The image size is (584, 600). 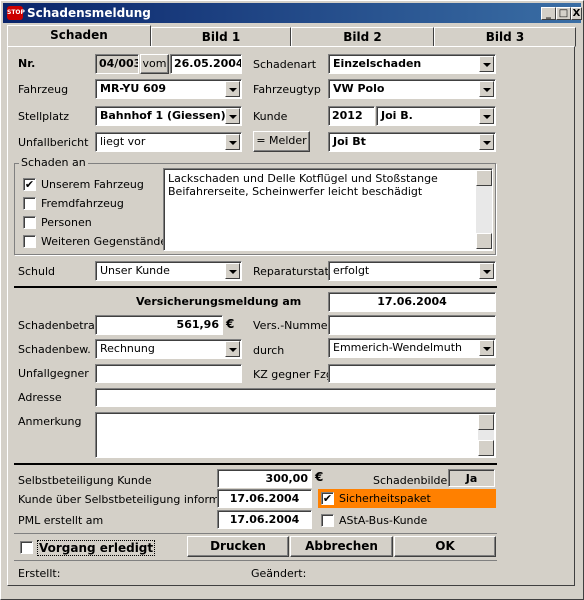 What do you see at coordinates (43, 89) in the screenshot?
I see `fahrzeug-label: Fahrzeug` at bounding box center [43, 89].